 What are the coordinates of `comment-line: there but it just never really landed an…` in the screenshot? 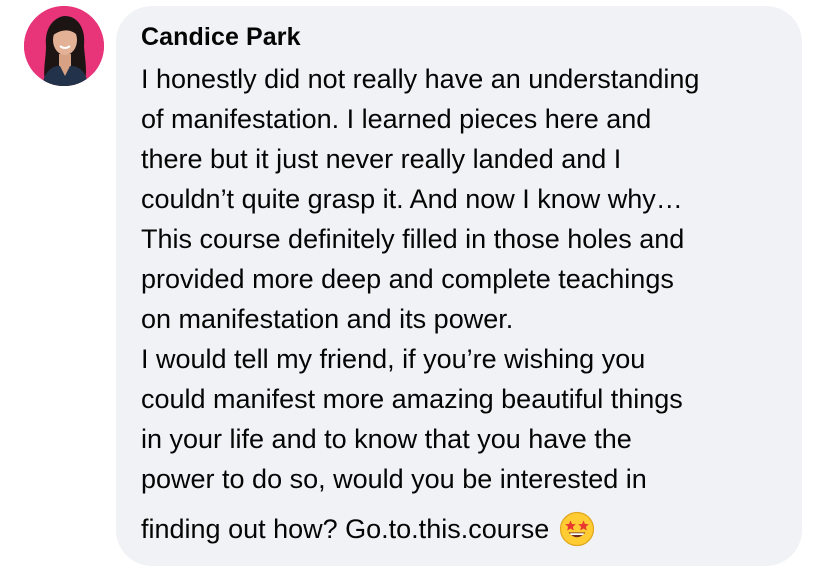 It's located at (381, 159).